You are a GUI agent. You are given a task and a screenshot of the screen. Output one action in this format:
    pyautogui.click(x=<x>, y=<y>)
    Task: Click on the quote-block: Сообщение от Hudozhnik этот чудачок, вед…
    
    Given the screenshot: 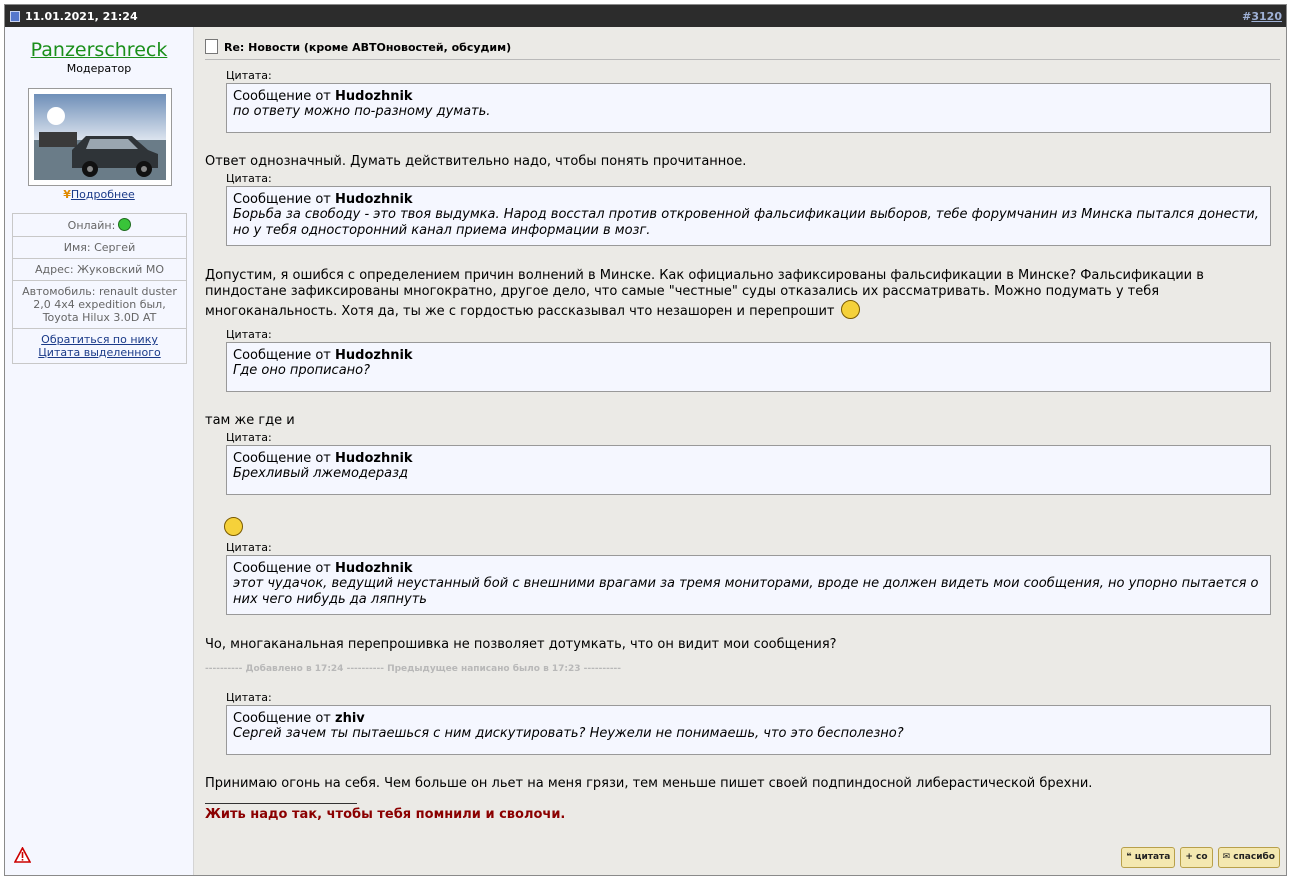 What is the action you would take?
    pyautogui.click(x=748, y=585)
    